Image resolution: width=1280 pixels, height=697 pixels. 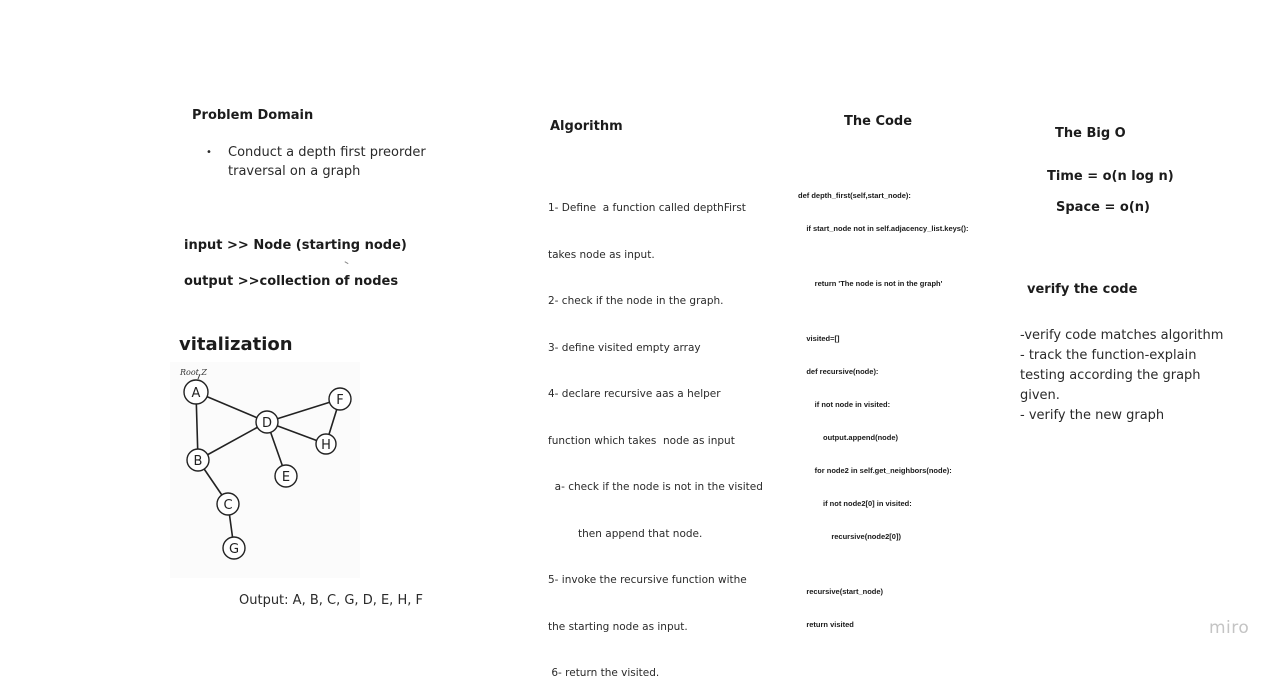 What do you see at coordinates (586, 126) in the screenshot?
I see `algorithm-title: Algorithm` at bounding box center [586, 126].